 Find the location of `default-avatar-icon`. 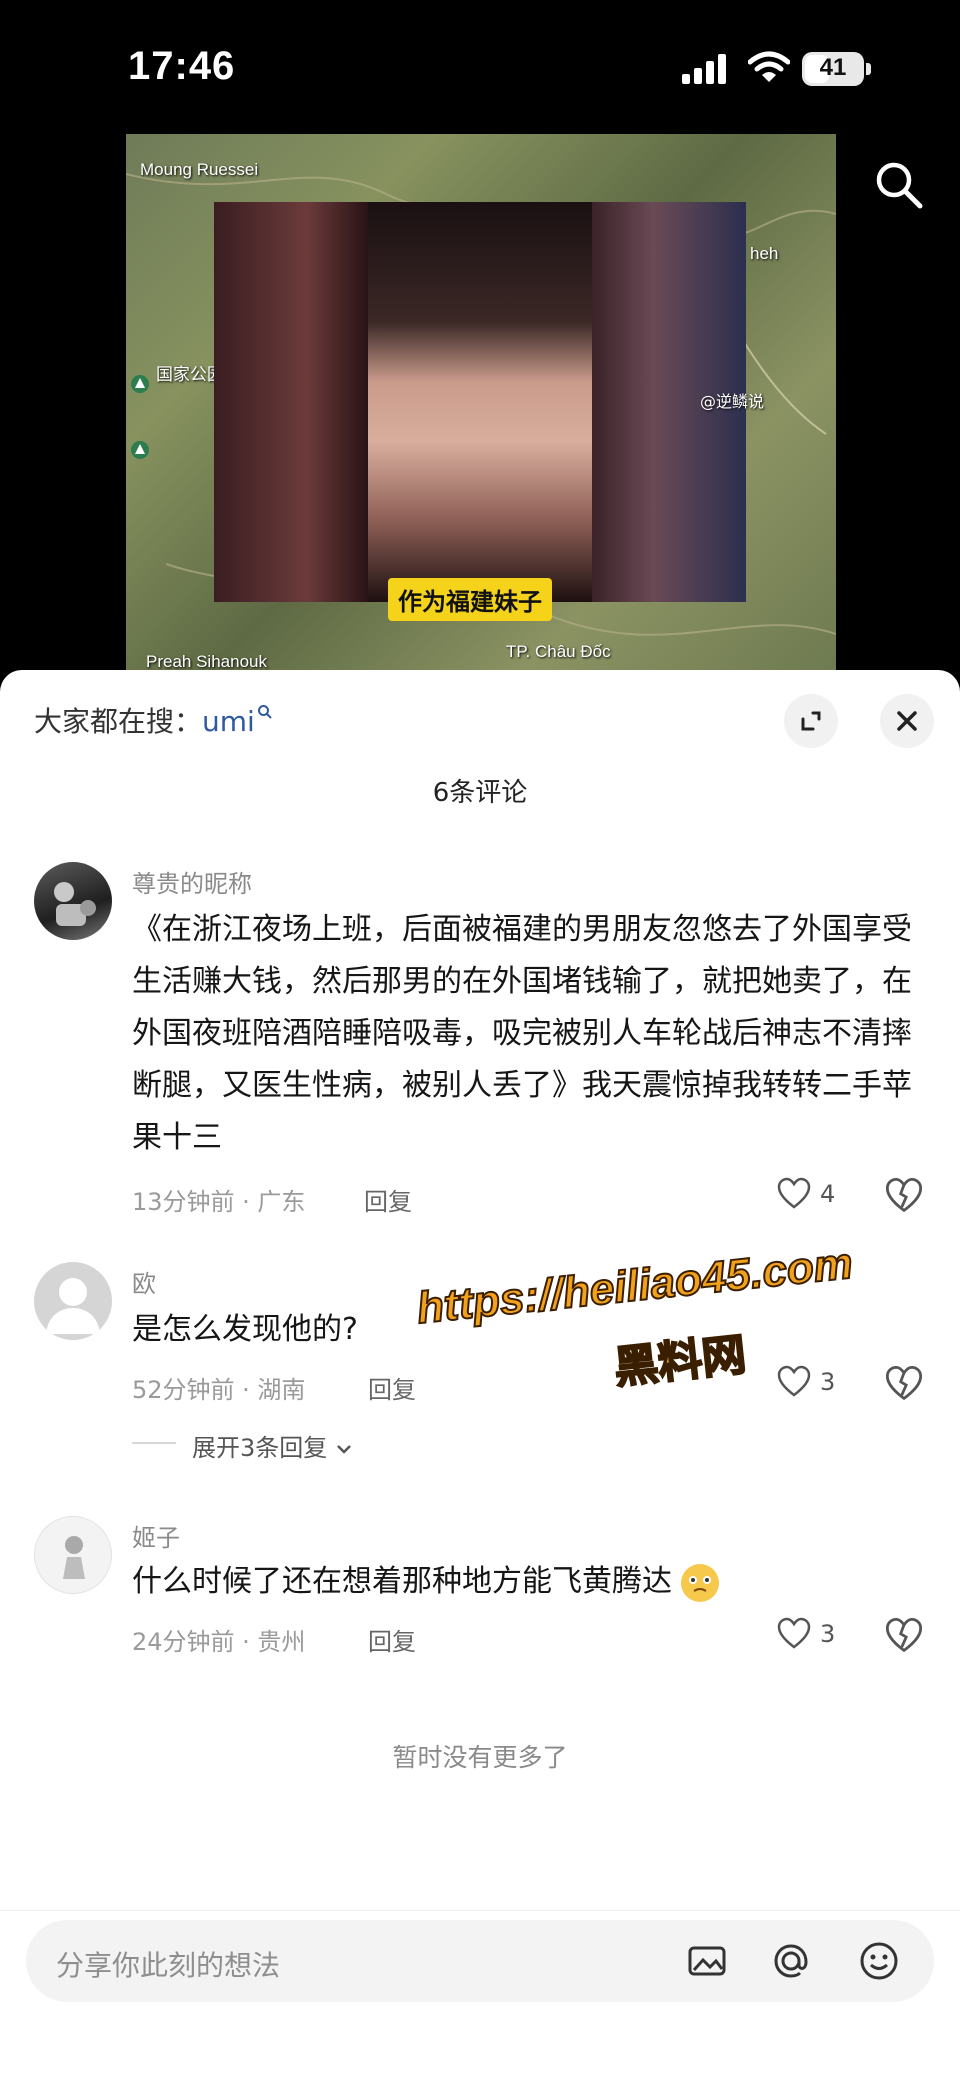

default-avatar-icon is located at coordinates (73, 1306).